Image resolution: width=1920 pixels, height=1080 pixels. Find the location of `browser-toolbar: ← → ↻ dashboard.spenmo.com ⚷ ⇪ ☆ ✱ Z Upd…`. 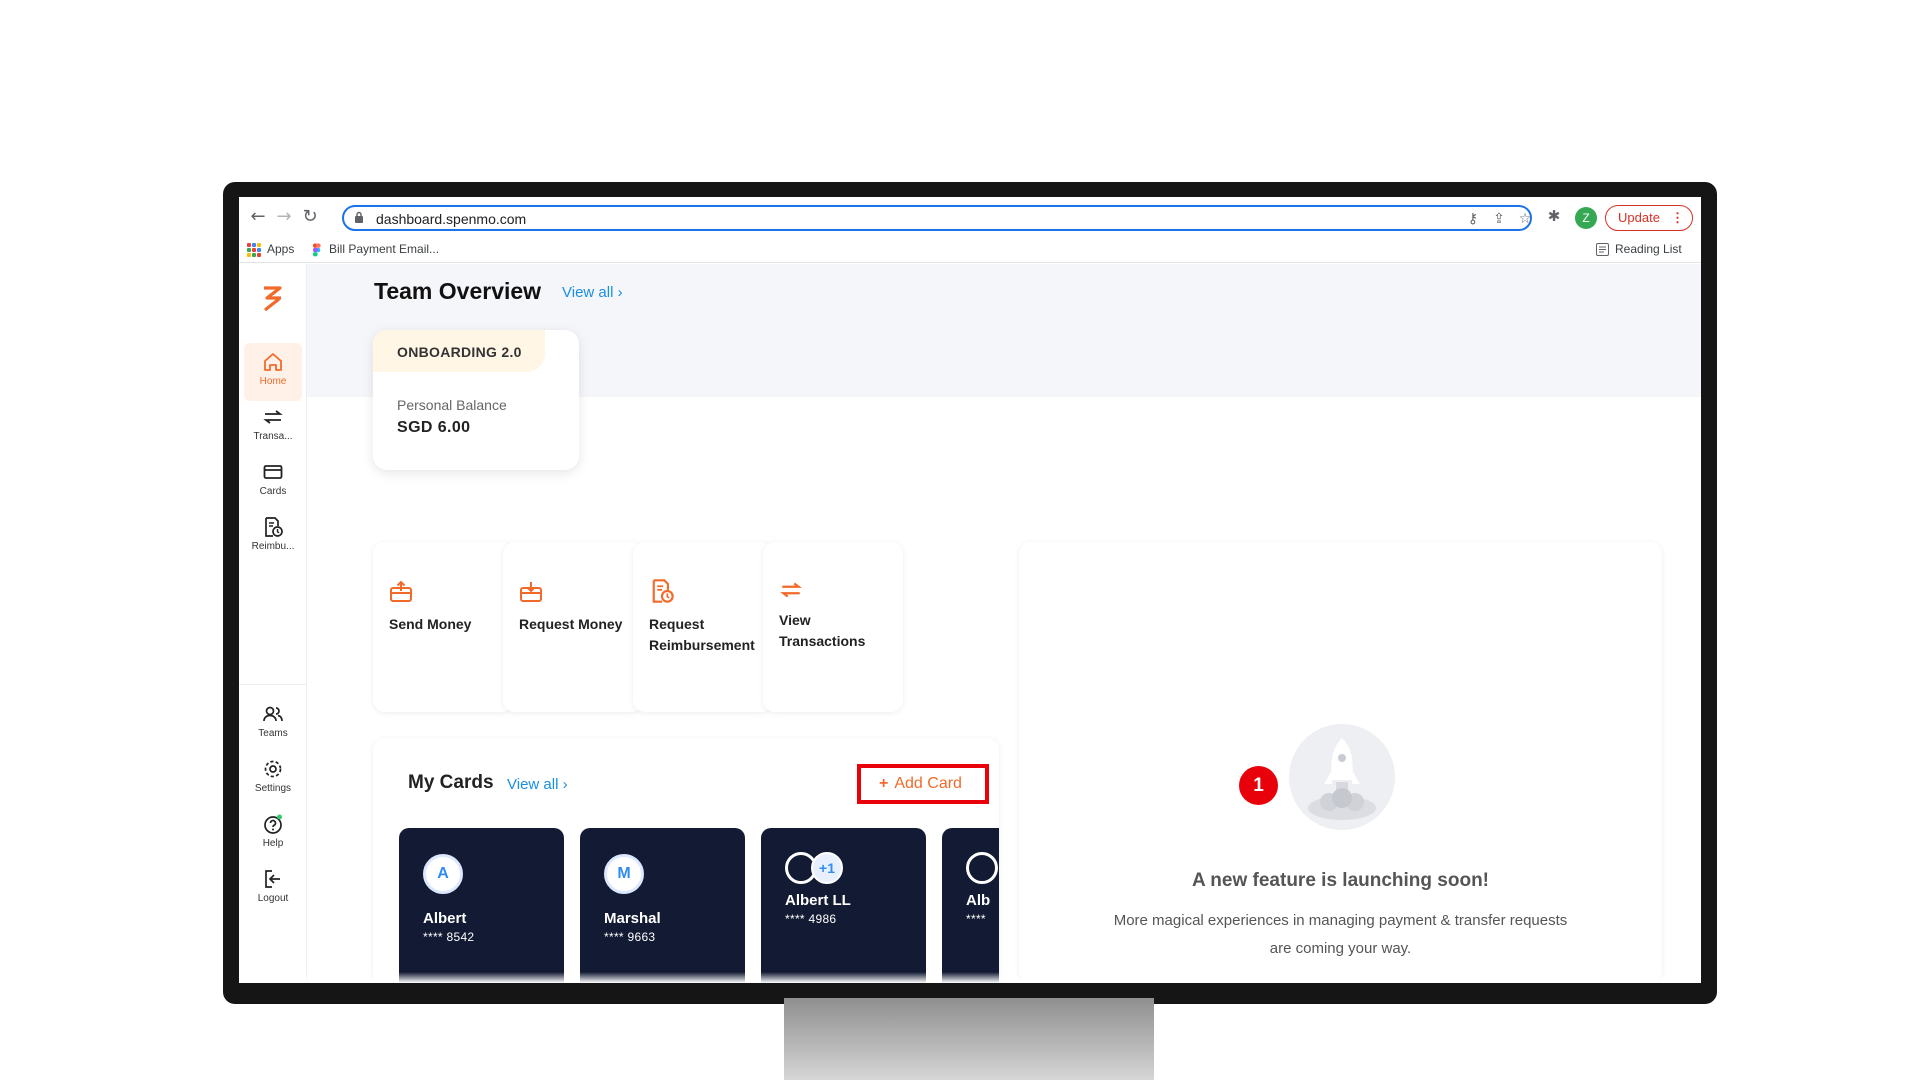

browser-toolbar: ← → ↻ dashboard.spenmo.com ⚷ ⇪ ☆ ✱ Z Upd… is located at coordinates (970, 217).